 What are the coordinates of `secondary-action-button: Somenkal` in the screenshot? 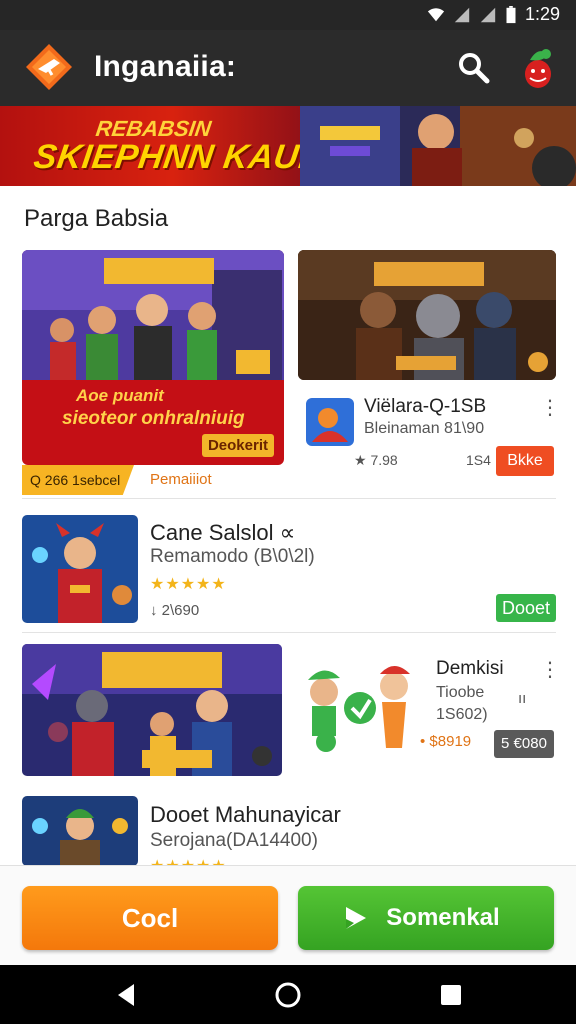 It's located at (426, 918).